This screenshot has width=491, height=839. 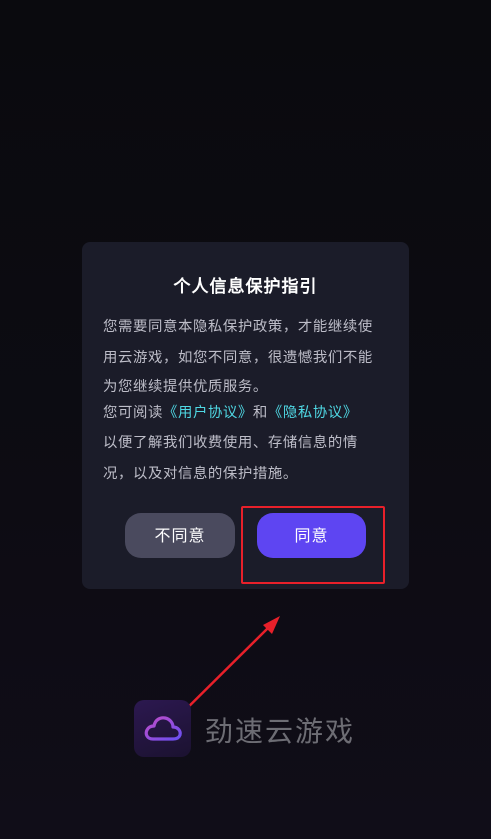 What do you see at coordinates (260, 413) in the screenshot?
I see `and-text: 和` at bounding box center [260, 413].